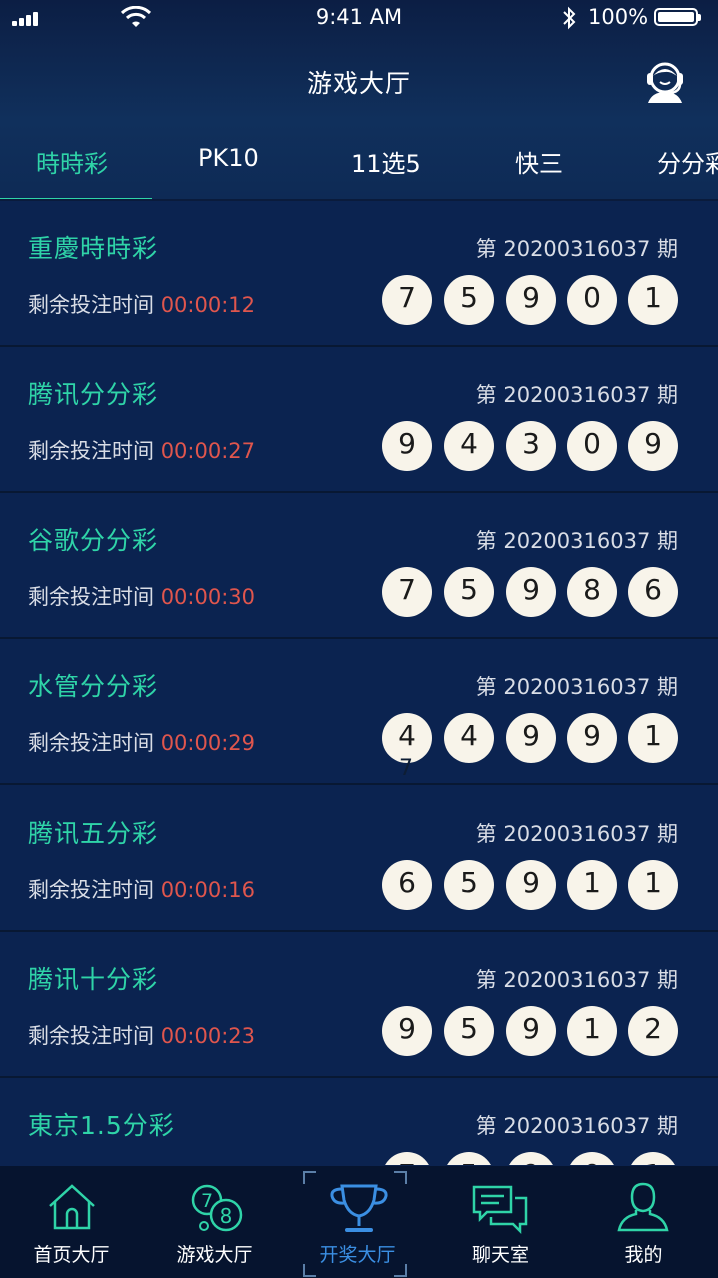 The width and height of the screenshot is (718, 1278). I want to click on tab-kuaisan: 快三, so click(539, 161).